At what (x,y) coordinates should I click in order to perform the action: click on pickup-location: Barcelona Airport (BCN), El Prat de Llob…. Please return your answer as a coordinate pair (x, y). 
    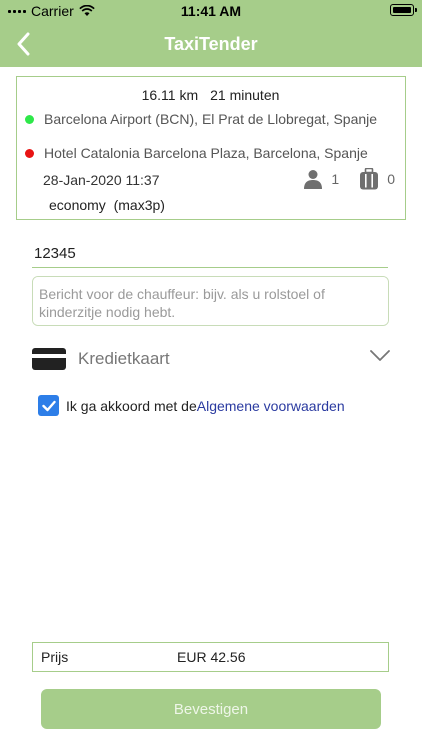
    Looking at the image, I should click on (201, 119).